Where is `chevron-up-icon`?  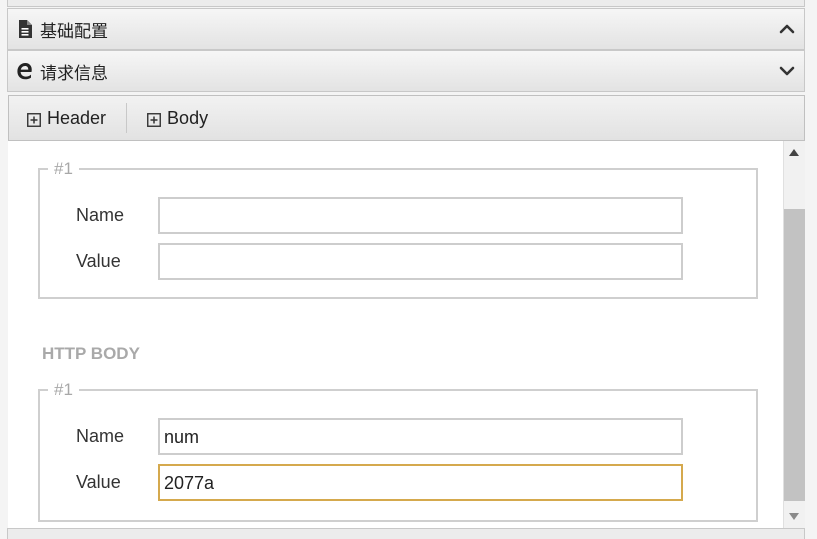
chevron-up-icon is located at coordinates (787, 29).